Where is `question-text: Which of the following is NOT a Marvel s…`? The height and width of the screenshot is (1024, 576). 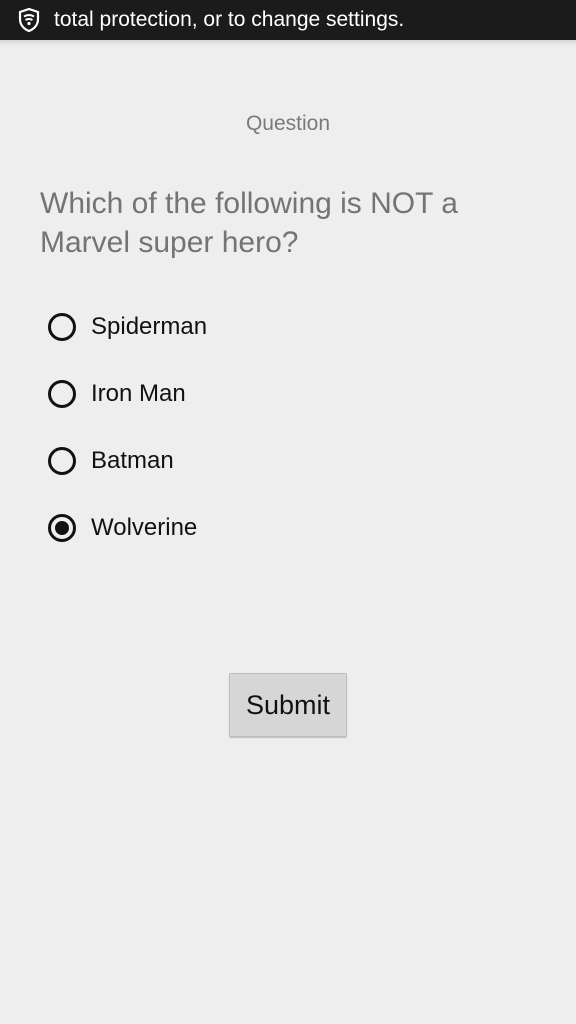 question-text: Which of the following is NOT a Marvel s… is located at coordinates (249, 223).